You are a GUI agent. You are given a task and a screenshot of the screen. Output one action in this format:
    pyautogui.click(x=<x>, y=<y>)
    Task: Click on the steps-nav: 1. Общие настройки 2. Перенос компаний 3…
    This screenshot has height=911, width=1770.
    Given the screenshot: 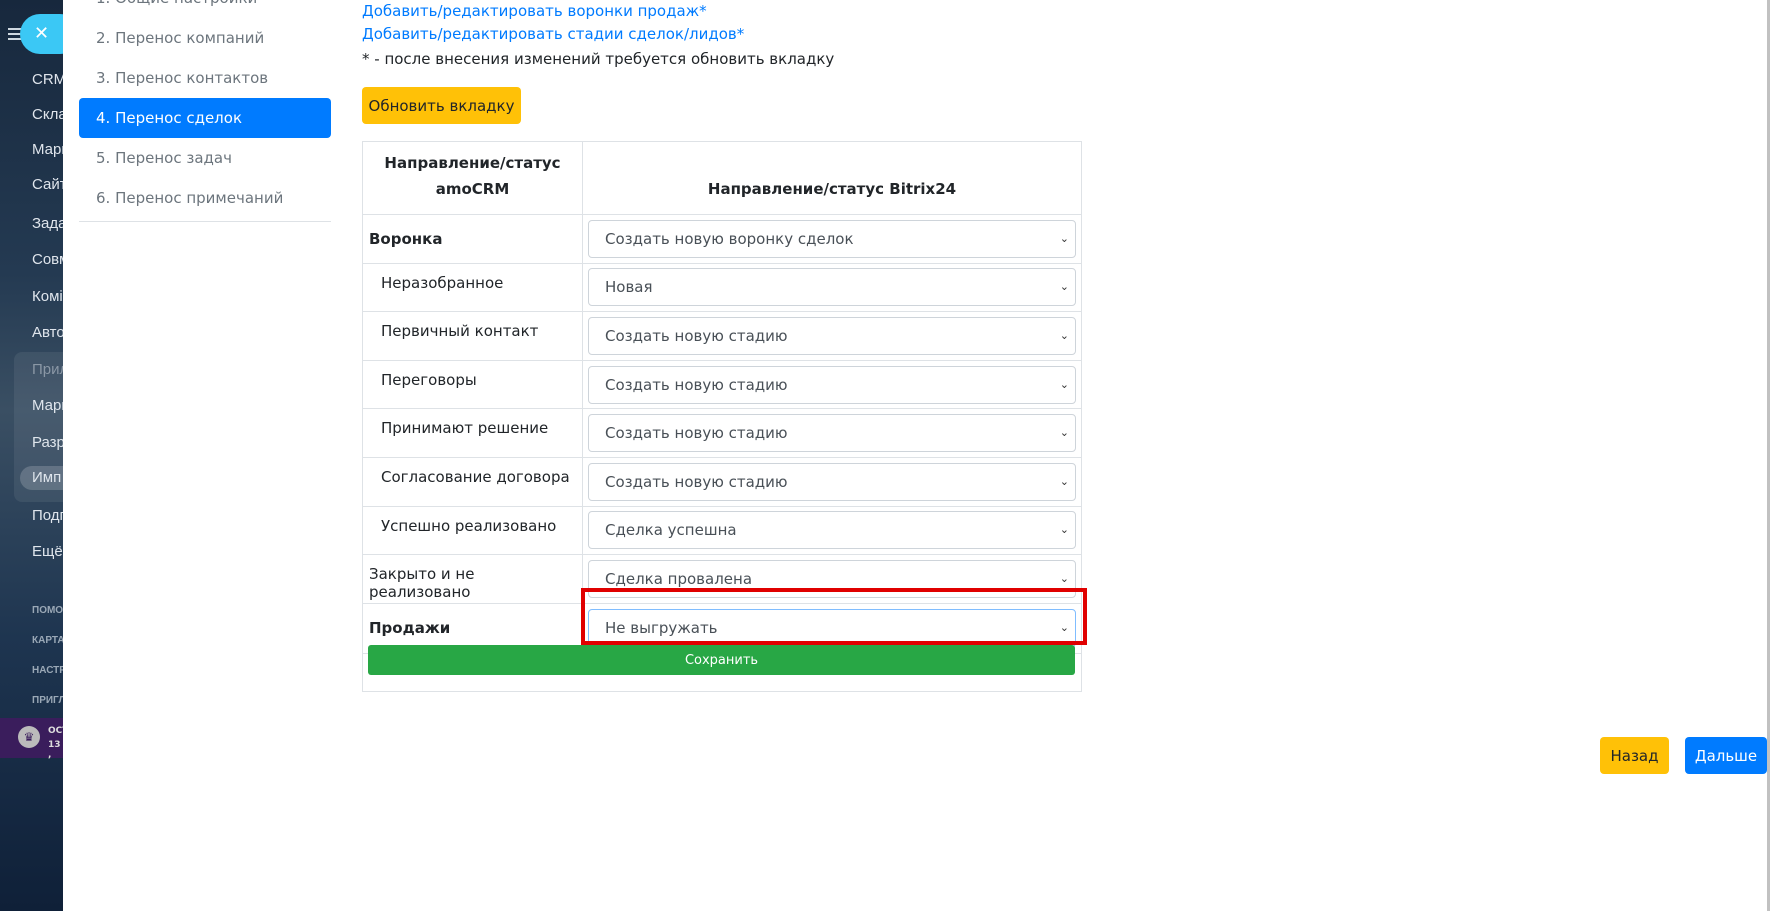 What is the action you would take?
    pyautogui.click(x=205, y=111)
    